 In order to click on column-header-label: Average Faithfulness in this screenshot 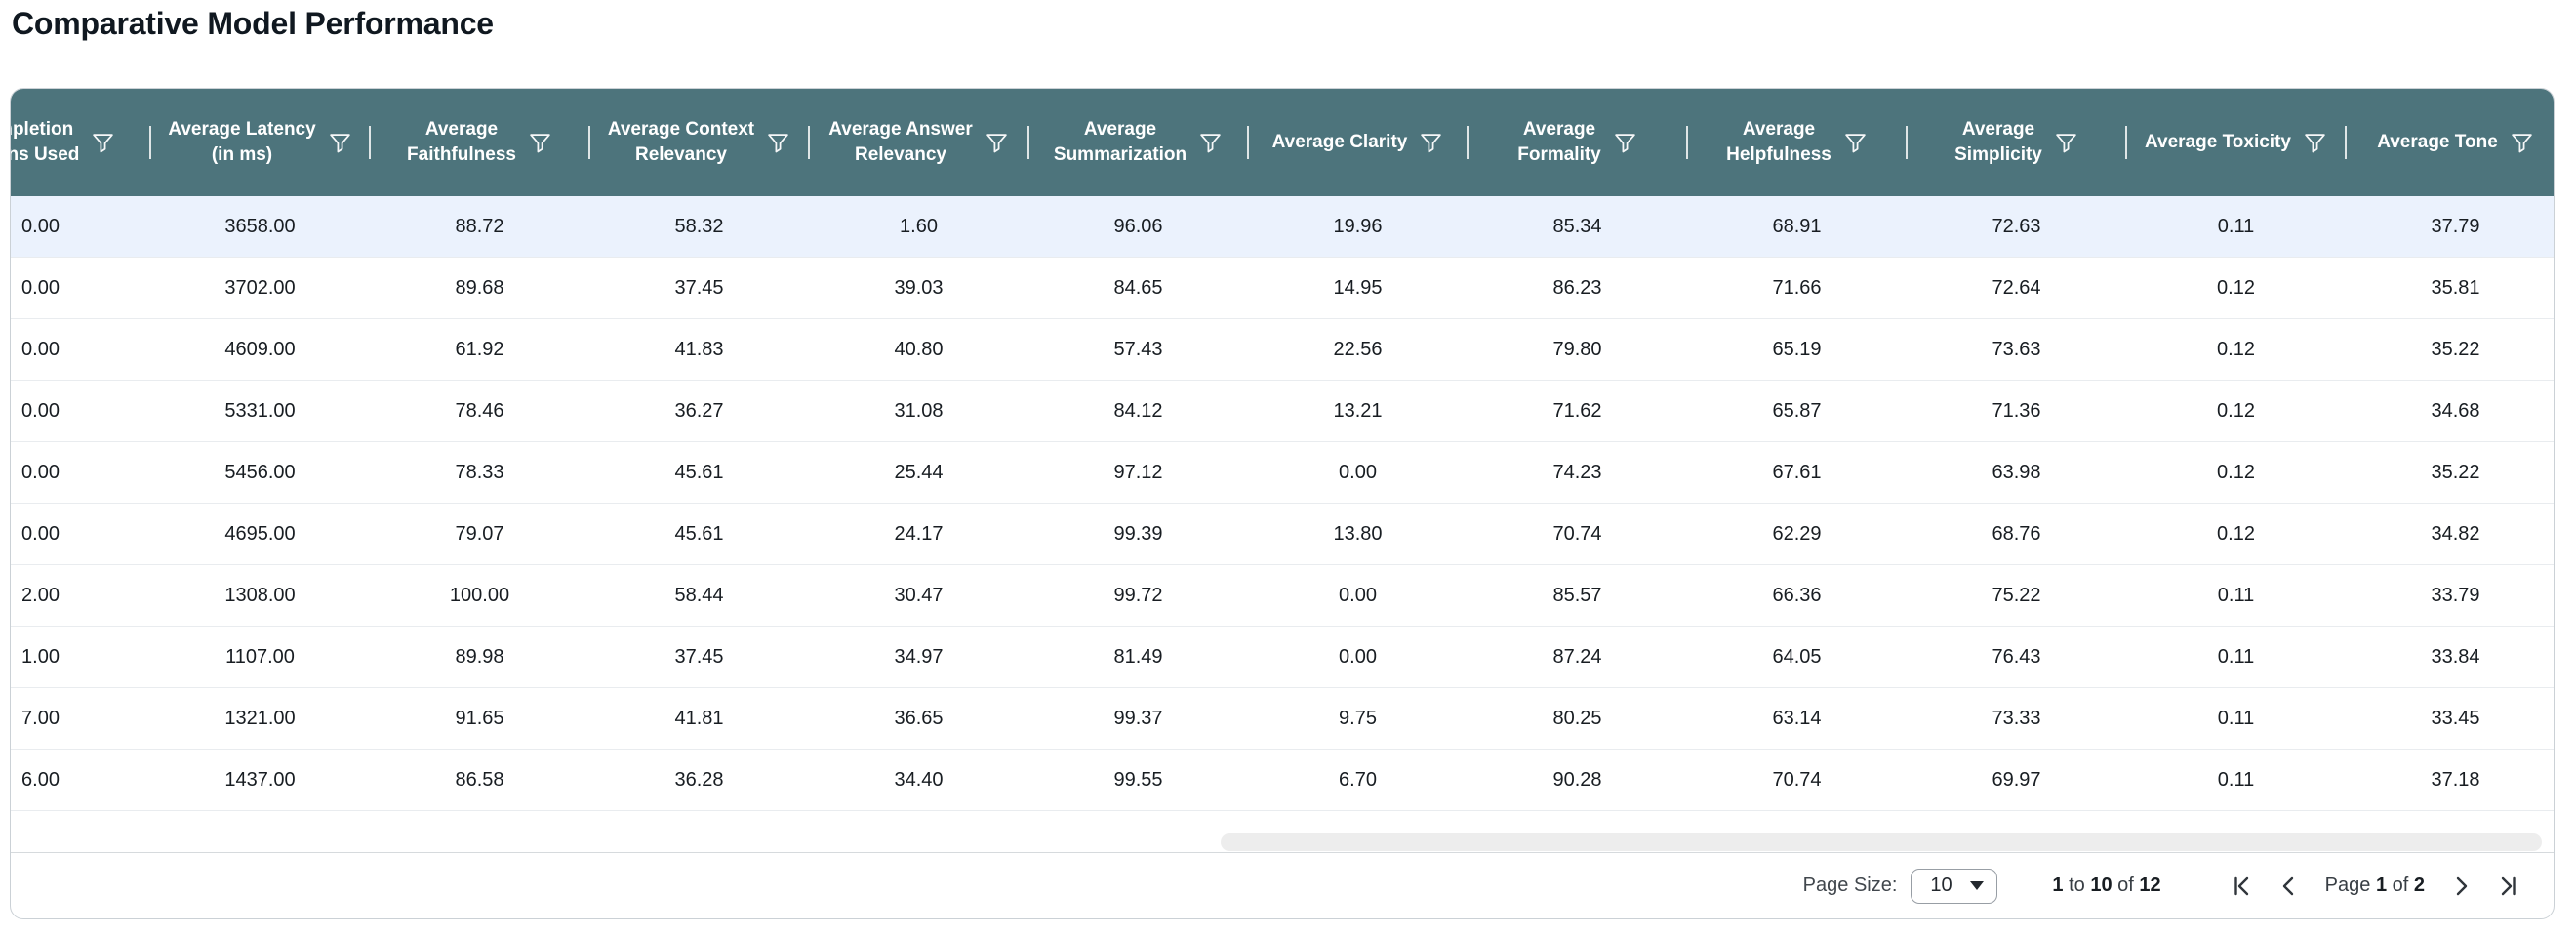, I will do `click(461, 142)`.